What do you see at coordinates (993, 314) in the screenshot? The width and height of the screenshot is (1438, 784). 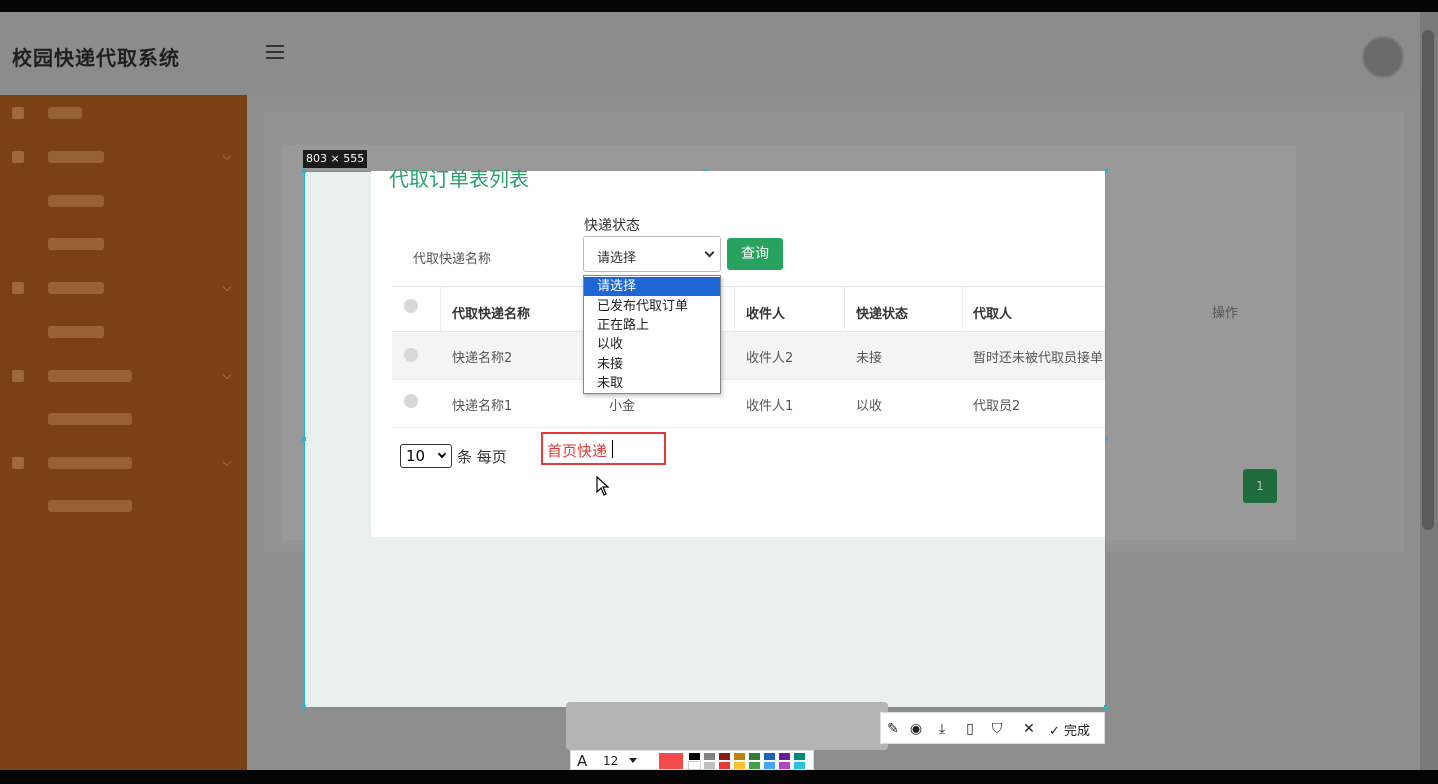 I see `table-header-courier: 代取人` at bounding box center [993, 314].